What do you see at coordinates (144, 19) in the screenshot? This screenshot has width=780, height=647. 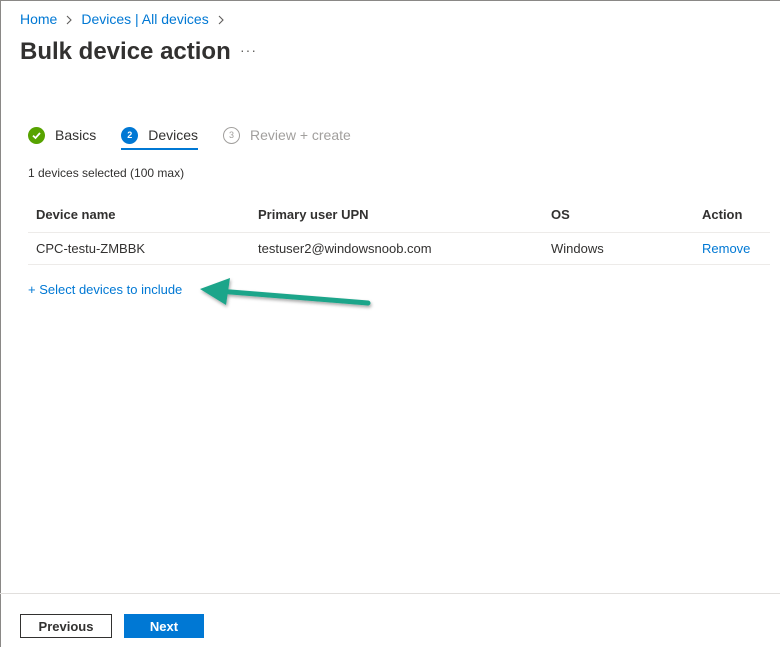 I see `breadcrumb-devices-link: Devices | All devices` at bounding box center [144, 19].